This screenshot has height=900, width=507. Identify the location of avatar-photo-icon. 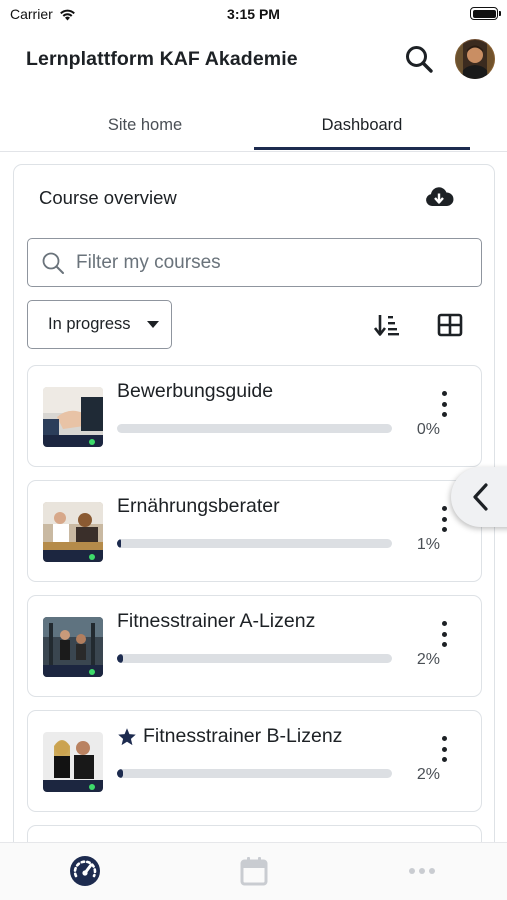
(475, 59).